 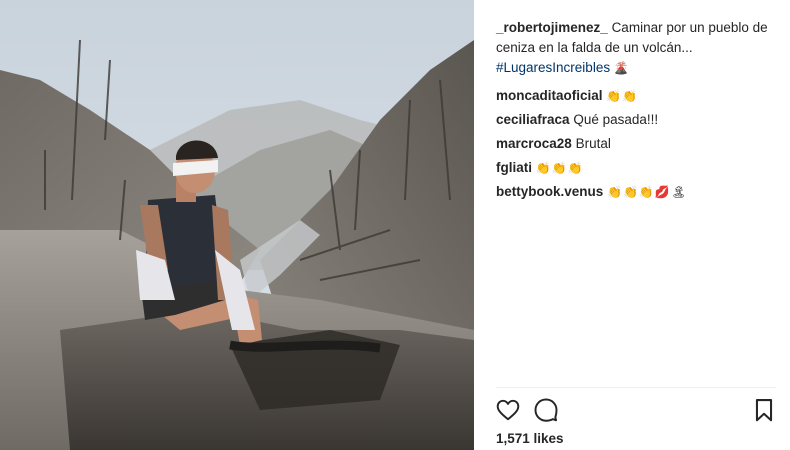 What do you see at coordinates (534, 143) in the screenshot?
I see `comment-username: marcroca28` at bounding box center [534, 143].